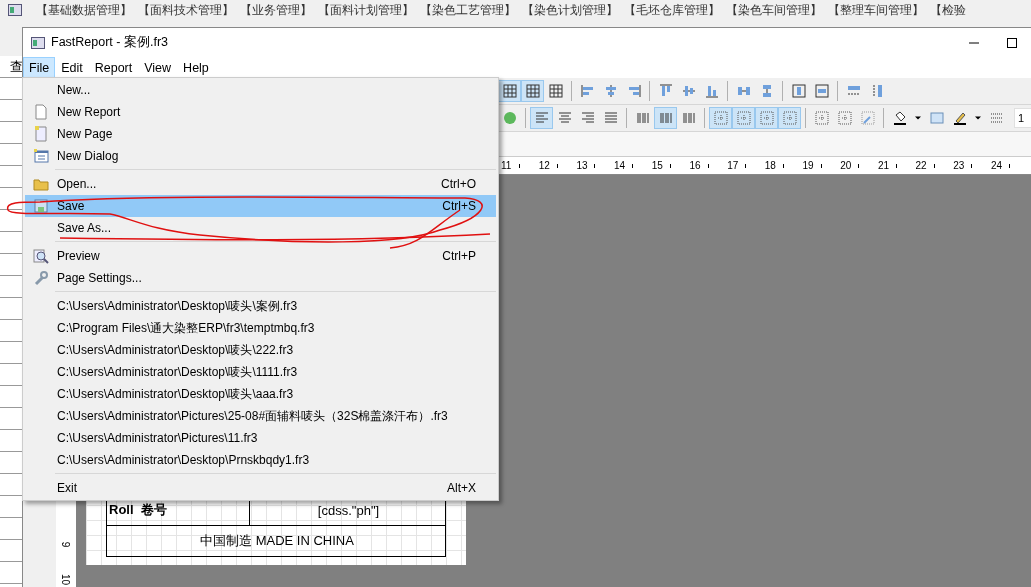  Describe the element at coordinates (876, 10) in the screenshot. I see `app-menu-item: 【整理车间管理】` at that location.